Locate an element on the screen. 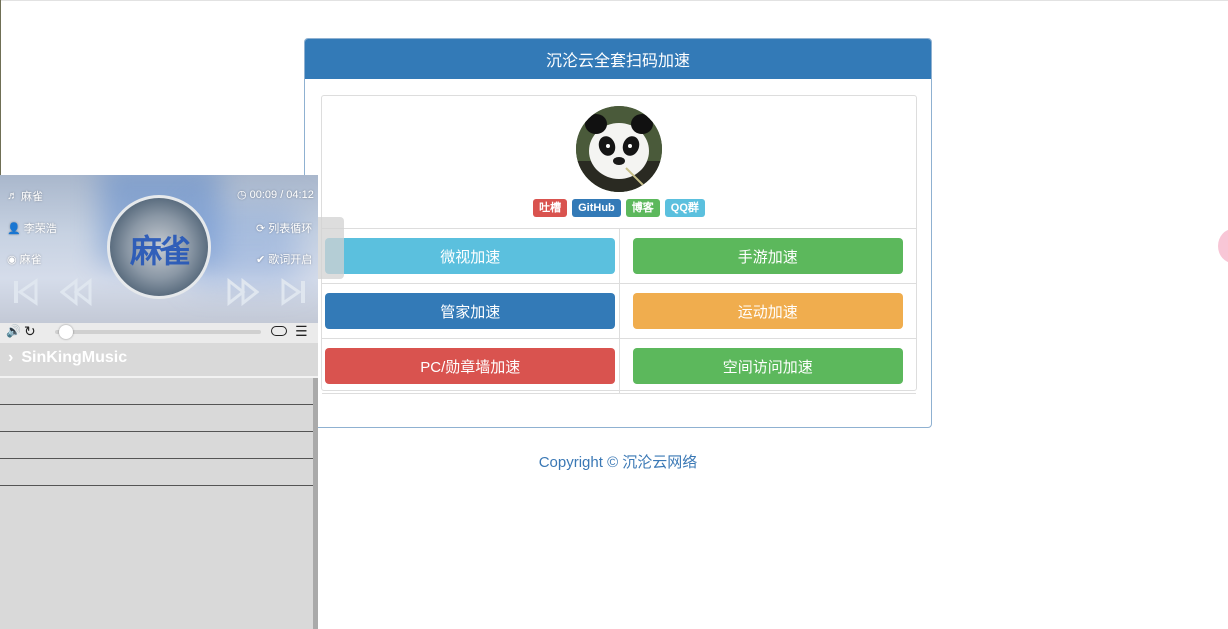 The height and width of the screenshot is (629, 1228). grid-cell: 微视加速 is located at coordinates (470, 256).